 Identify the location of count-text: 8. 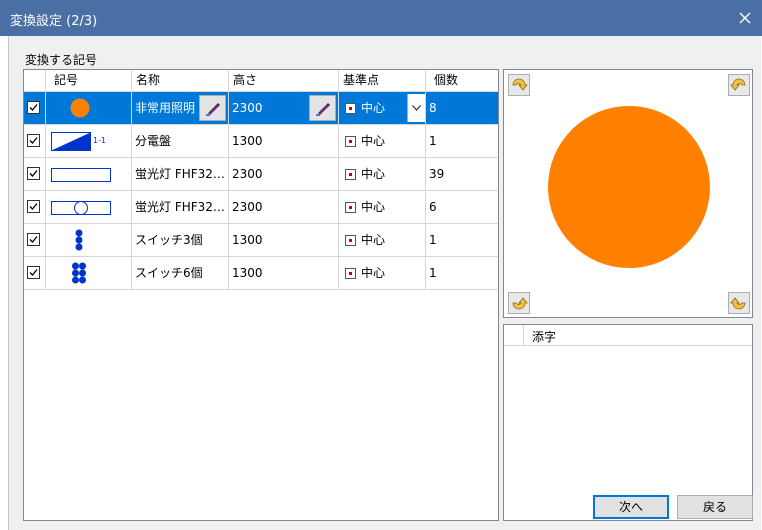
(433, 108).